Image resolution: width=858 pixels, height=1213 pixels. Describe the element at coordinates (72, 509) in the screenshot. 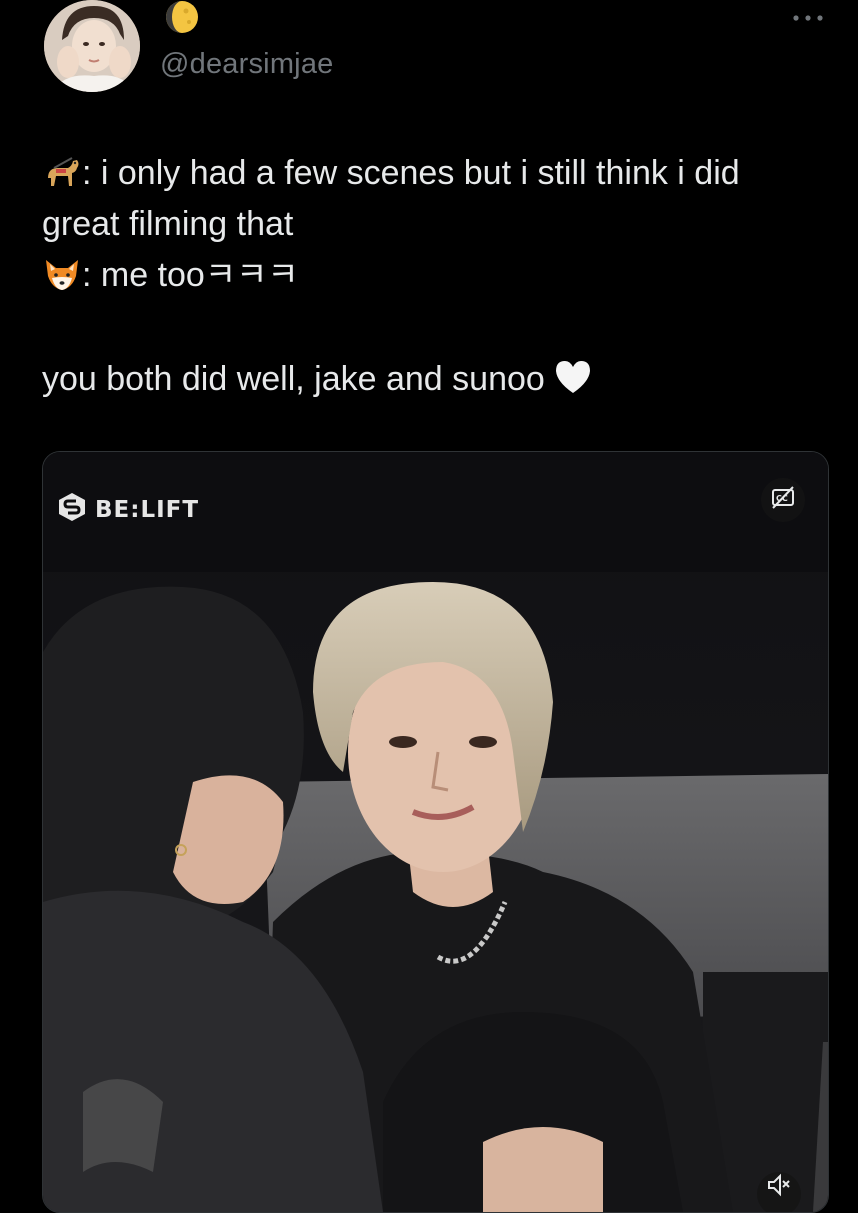

I see `belift-logo-icon` at that location.